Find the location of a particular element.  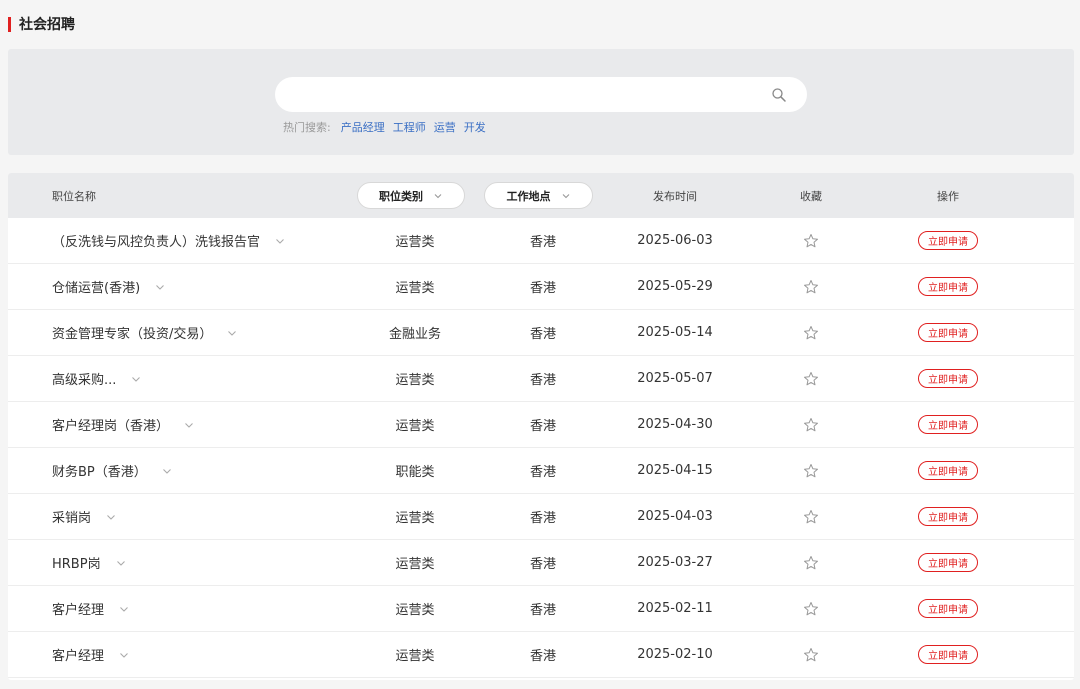

job-title-cell: 客户经理岗（香港） is located at coordinates (123, 424).